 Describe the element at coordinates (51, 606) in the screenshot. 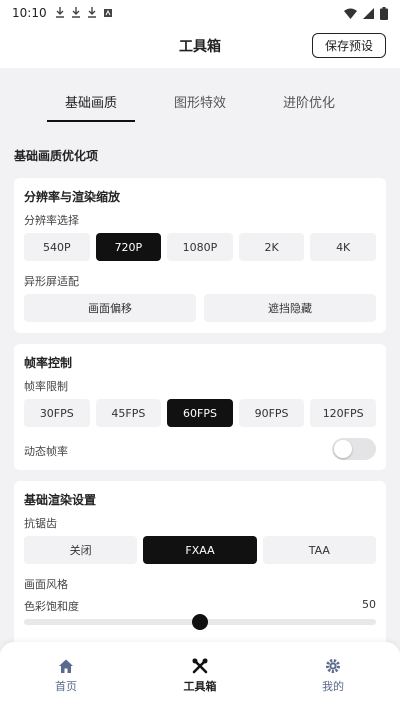

I see `saturation-label: 色彩饱和度` at that location.